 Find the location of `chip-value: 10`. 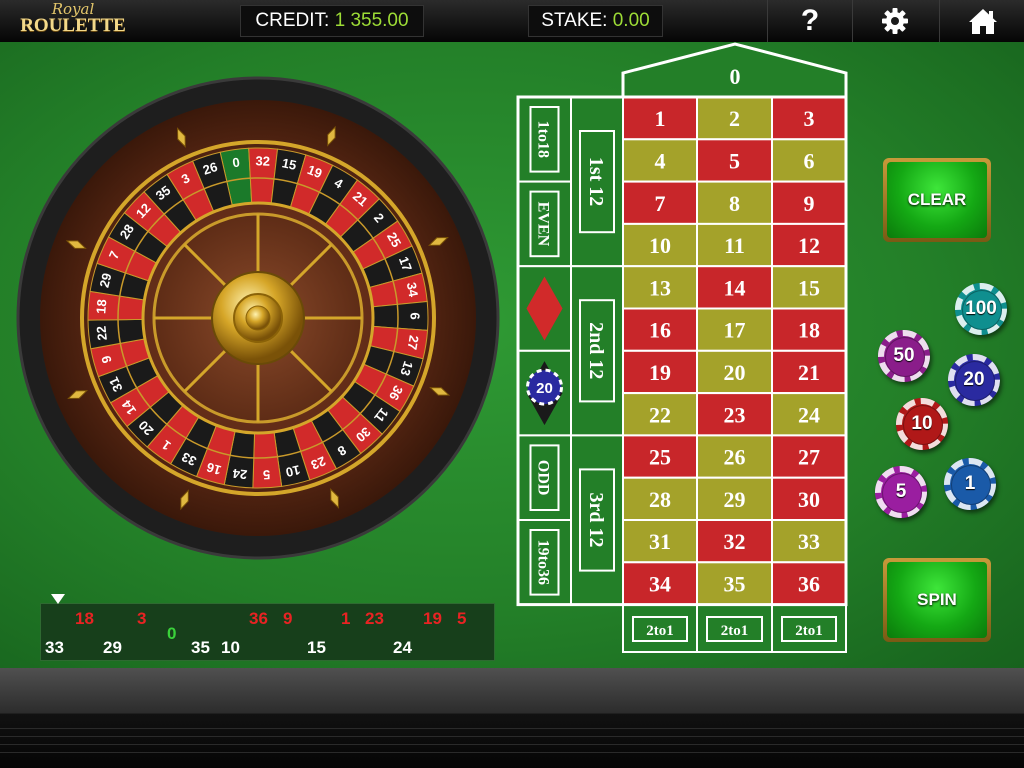

chip-value: 10 is located at coordinates (922, 423).